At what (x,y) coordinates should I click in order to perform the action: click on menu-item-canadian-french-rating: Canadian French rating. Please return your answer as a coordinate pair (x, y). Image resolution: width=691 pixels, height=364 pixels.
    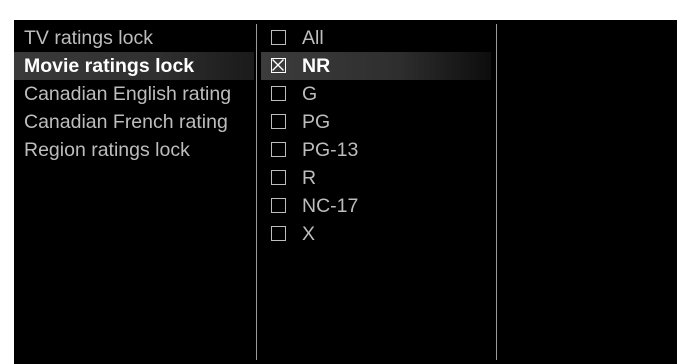
    Looking at the image, I should click on (134, 122).